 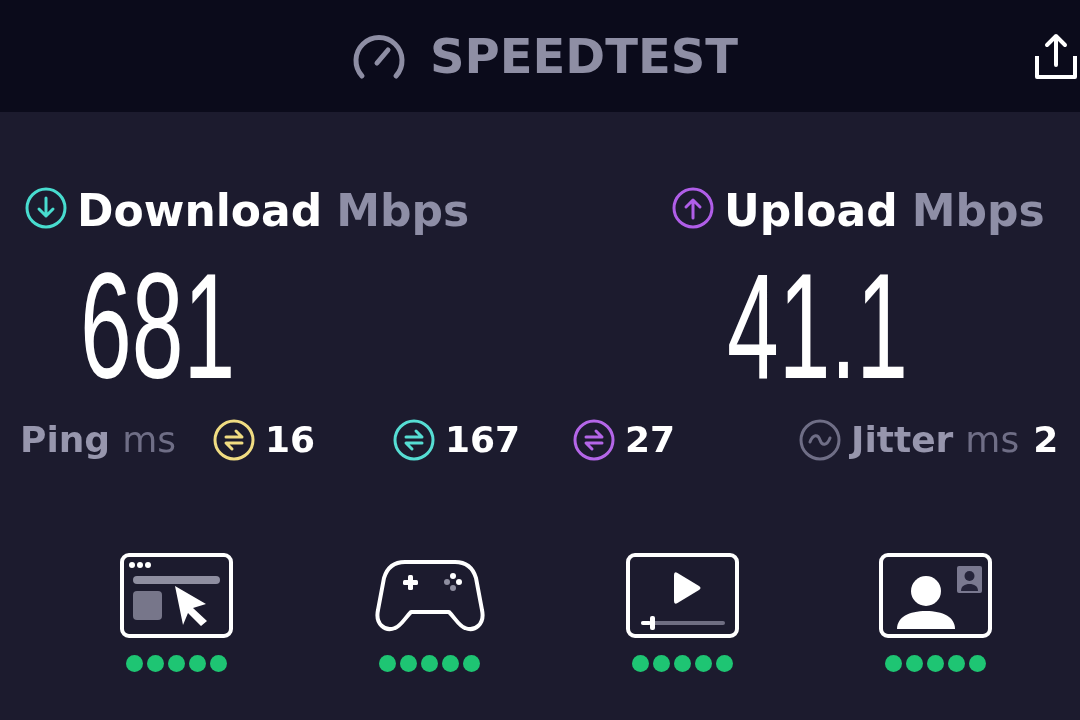 I want to click on gamepad-icon, so click(x=429, y=595).